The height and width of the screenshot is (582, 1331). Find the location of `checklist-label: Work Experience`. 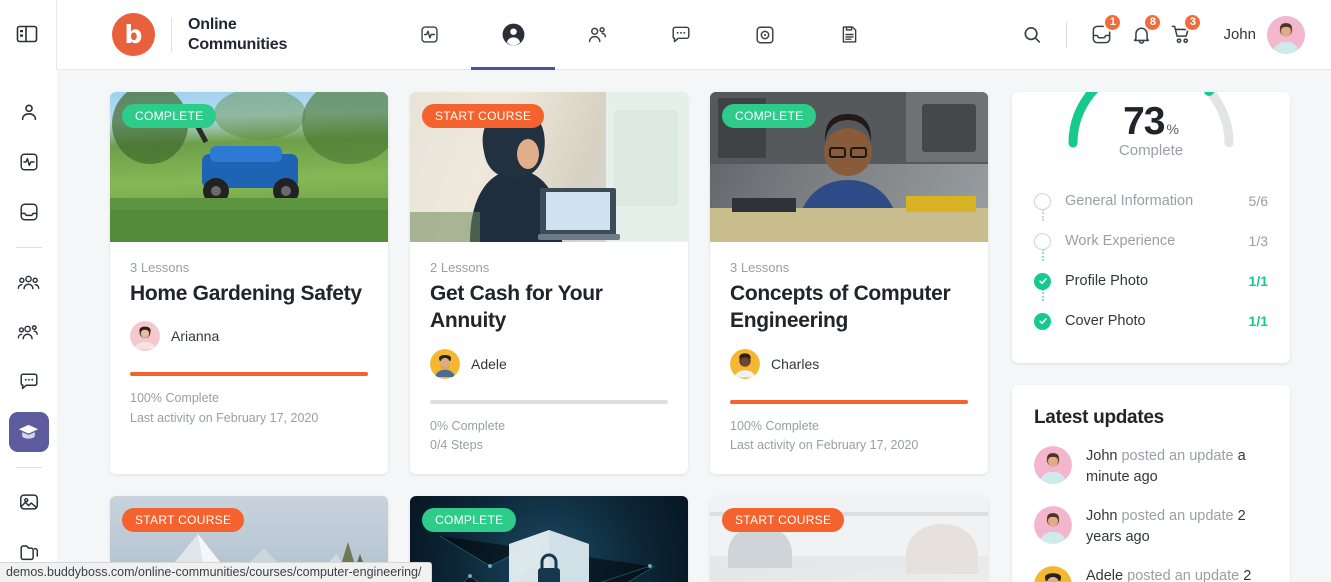

checklist-label: Work Experience is located at coordinates (1120, 241).